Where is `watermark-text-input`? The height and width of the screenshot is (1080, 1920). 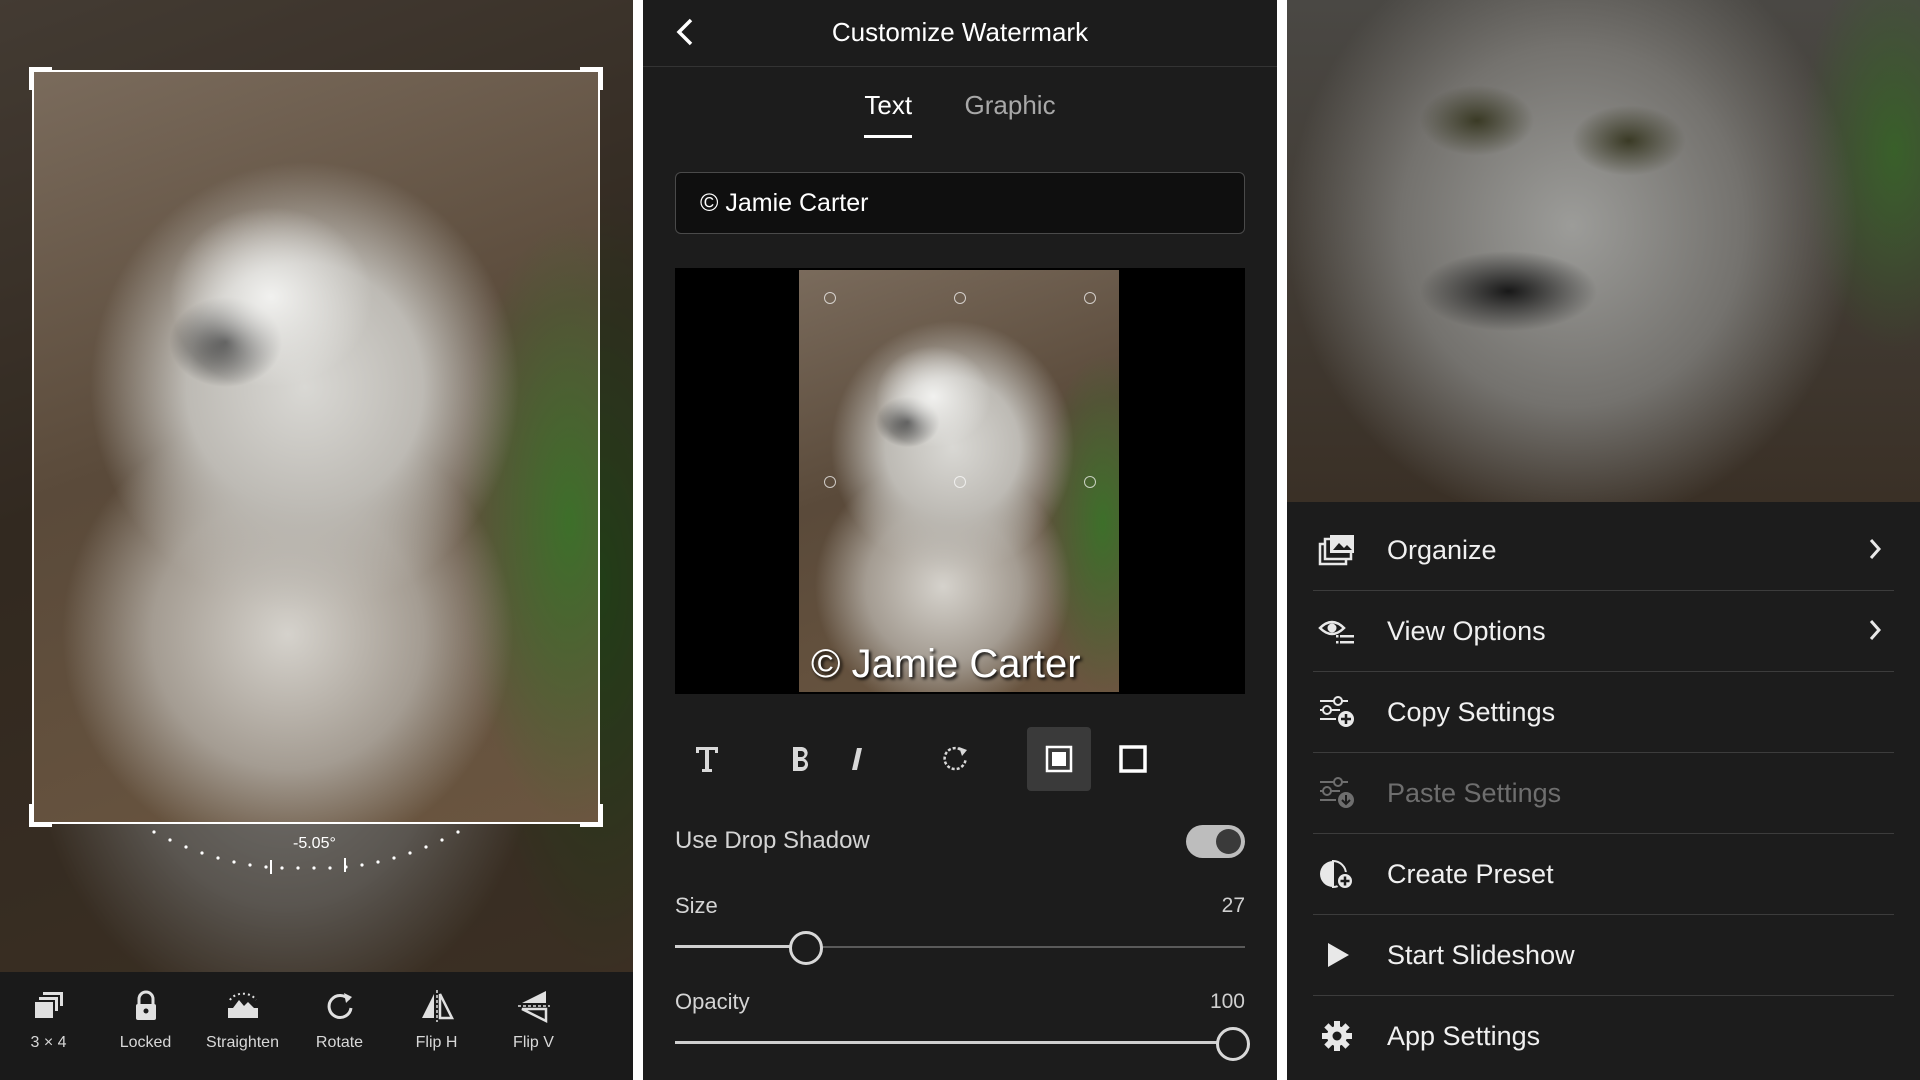 watermark-text-input is located at coordinates (960, 203).